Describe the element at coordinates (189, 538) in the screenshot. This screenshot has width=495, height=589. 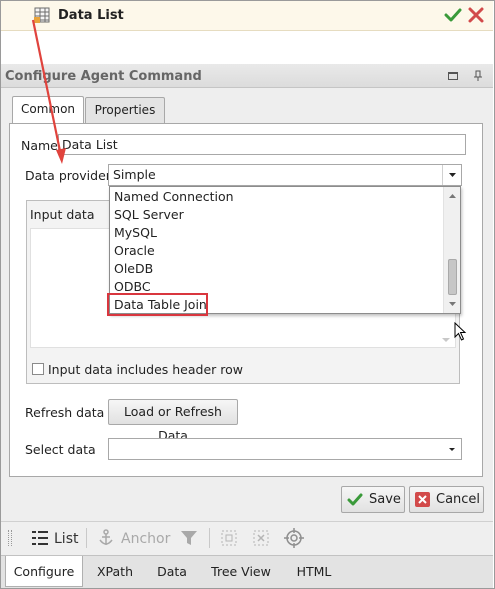
I see `filter-icon` at that location.